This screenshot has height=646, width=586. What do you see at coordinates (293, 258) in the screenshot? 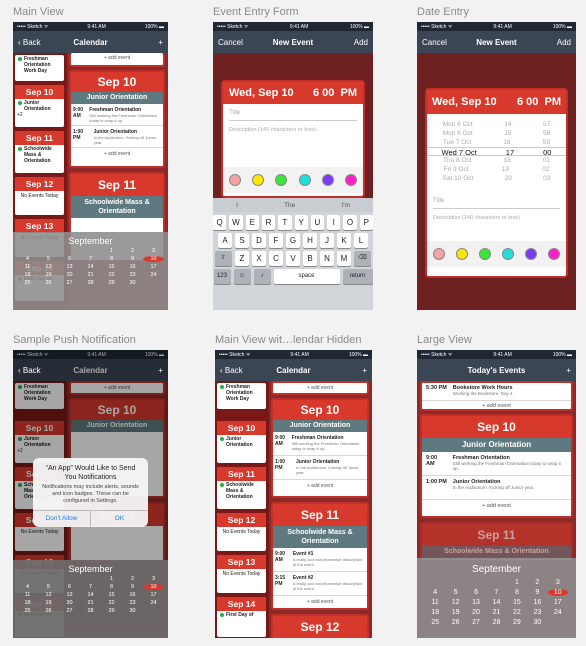
I see `key-v: V` at bounding box center [293, 258].